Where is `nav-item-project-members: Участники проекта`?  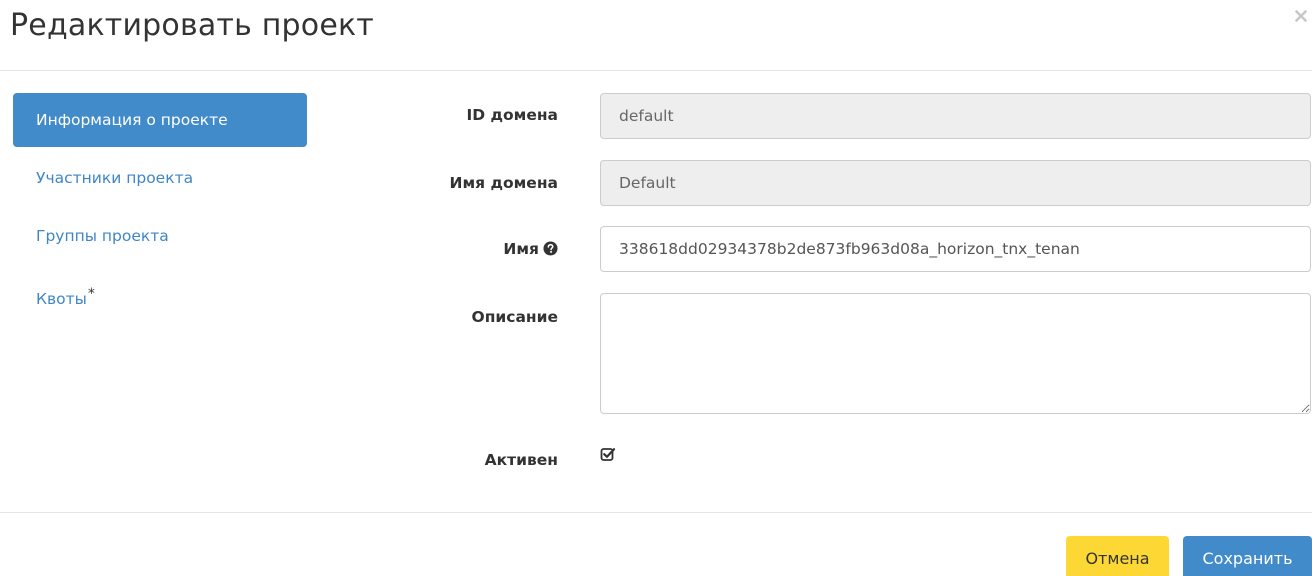 nav-item-project-members: Участники проекта is located at coordinates (160, 178).